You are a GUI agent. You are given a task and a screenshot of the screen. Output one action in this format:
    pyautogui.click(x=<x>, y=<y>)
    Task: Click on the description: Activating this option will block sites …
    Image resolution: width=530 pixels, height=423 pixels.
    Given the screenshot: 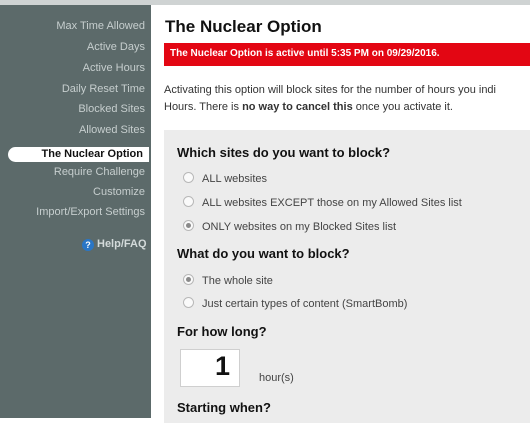 What is the action you would take?
    pyautogui.click(x=347, y=99)
    